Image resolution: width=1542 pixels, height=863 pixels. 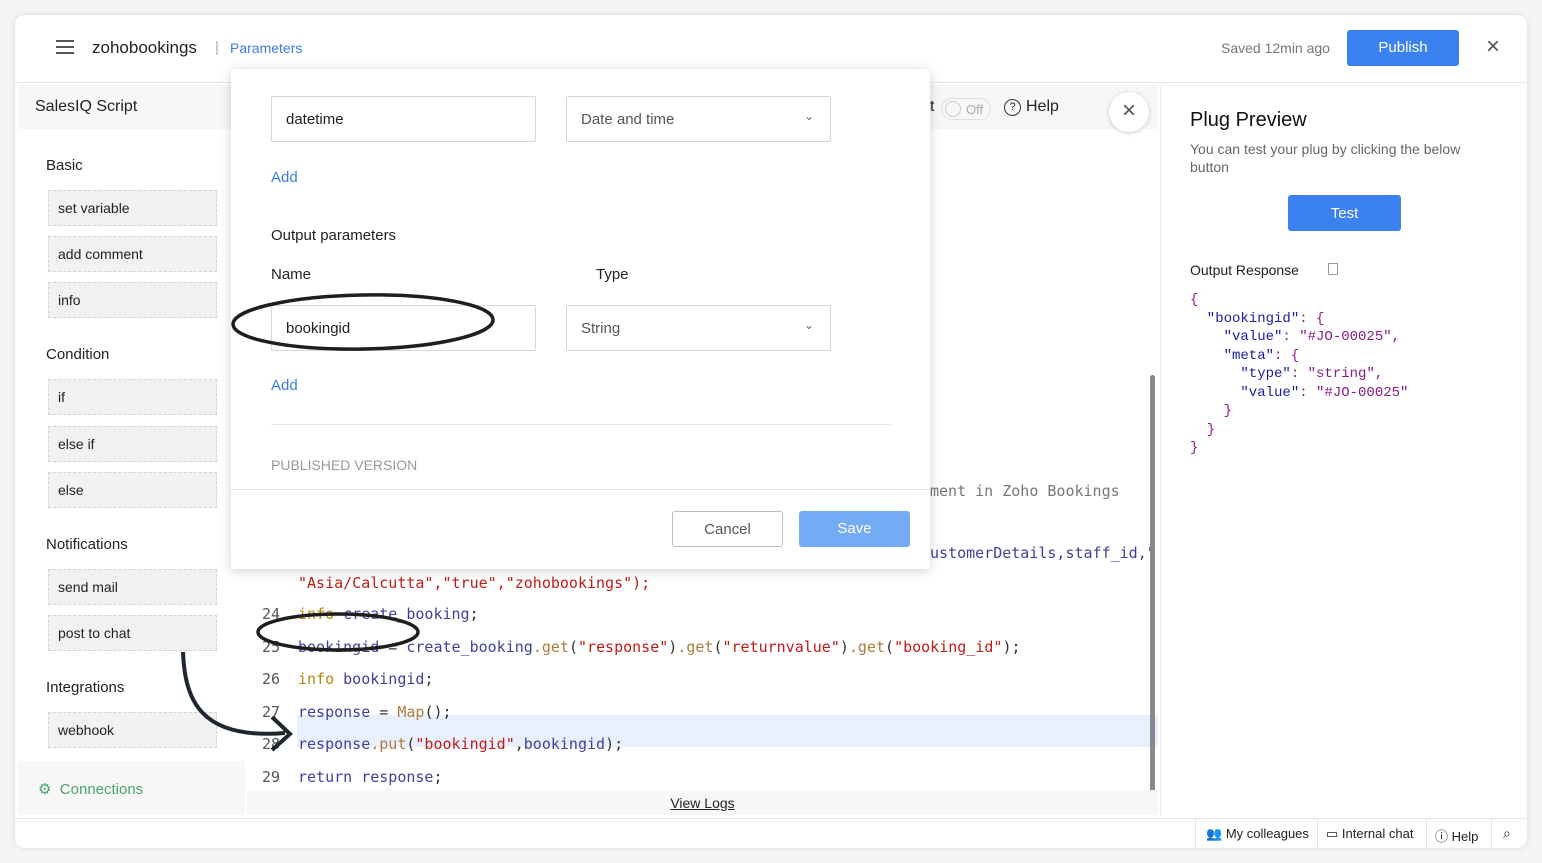 What do you see at coordinates (1267, 833) in the screenshot?
I see `my-colleagues-label: My colleagues` at bounding box center [1267, 833].